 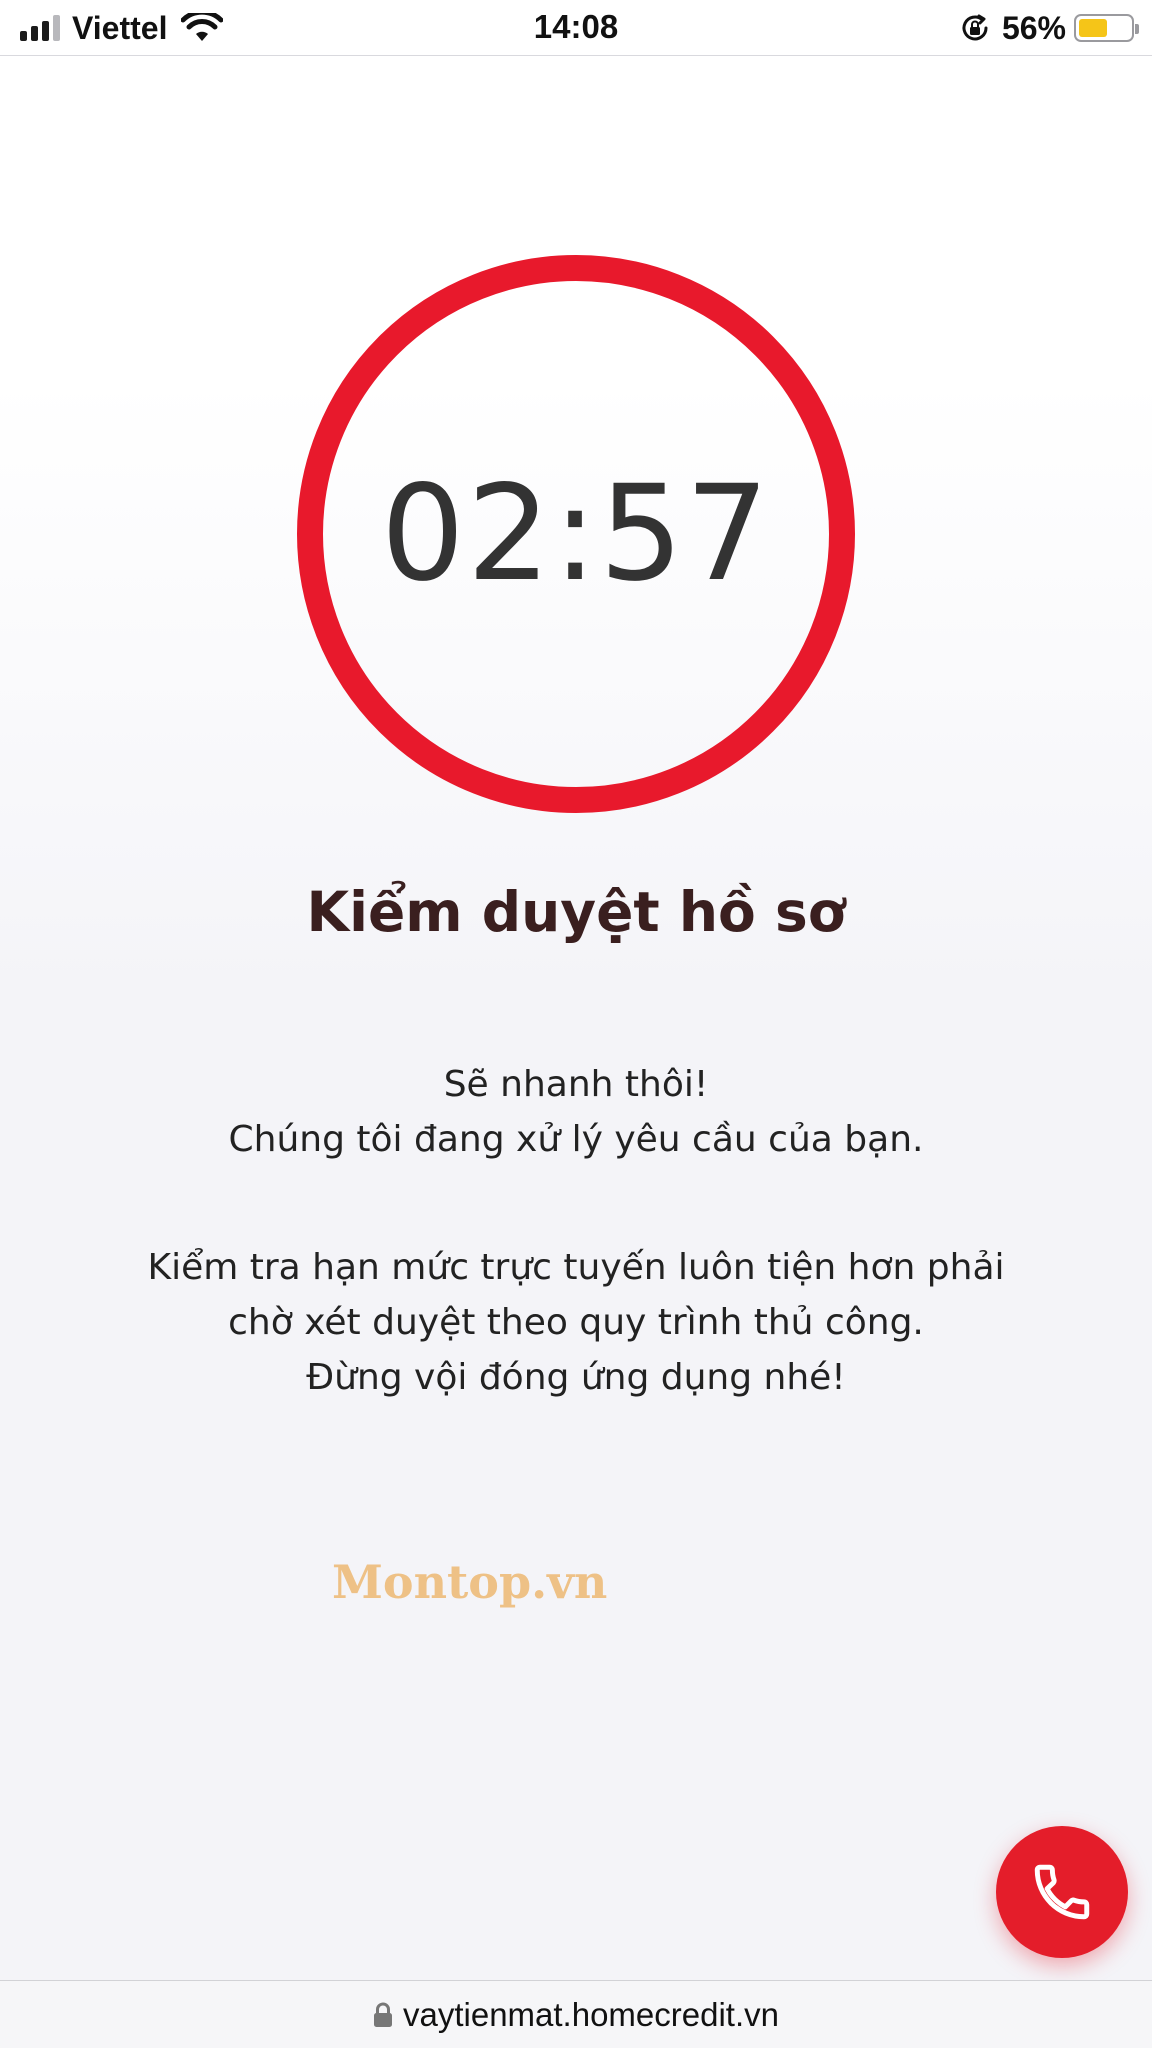 I want to click on battery-icon, so click(x=1106, y=28).